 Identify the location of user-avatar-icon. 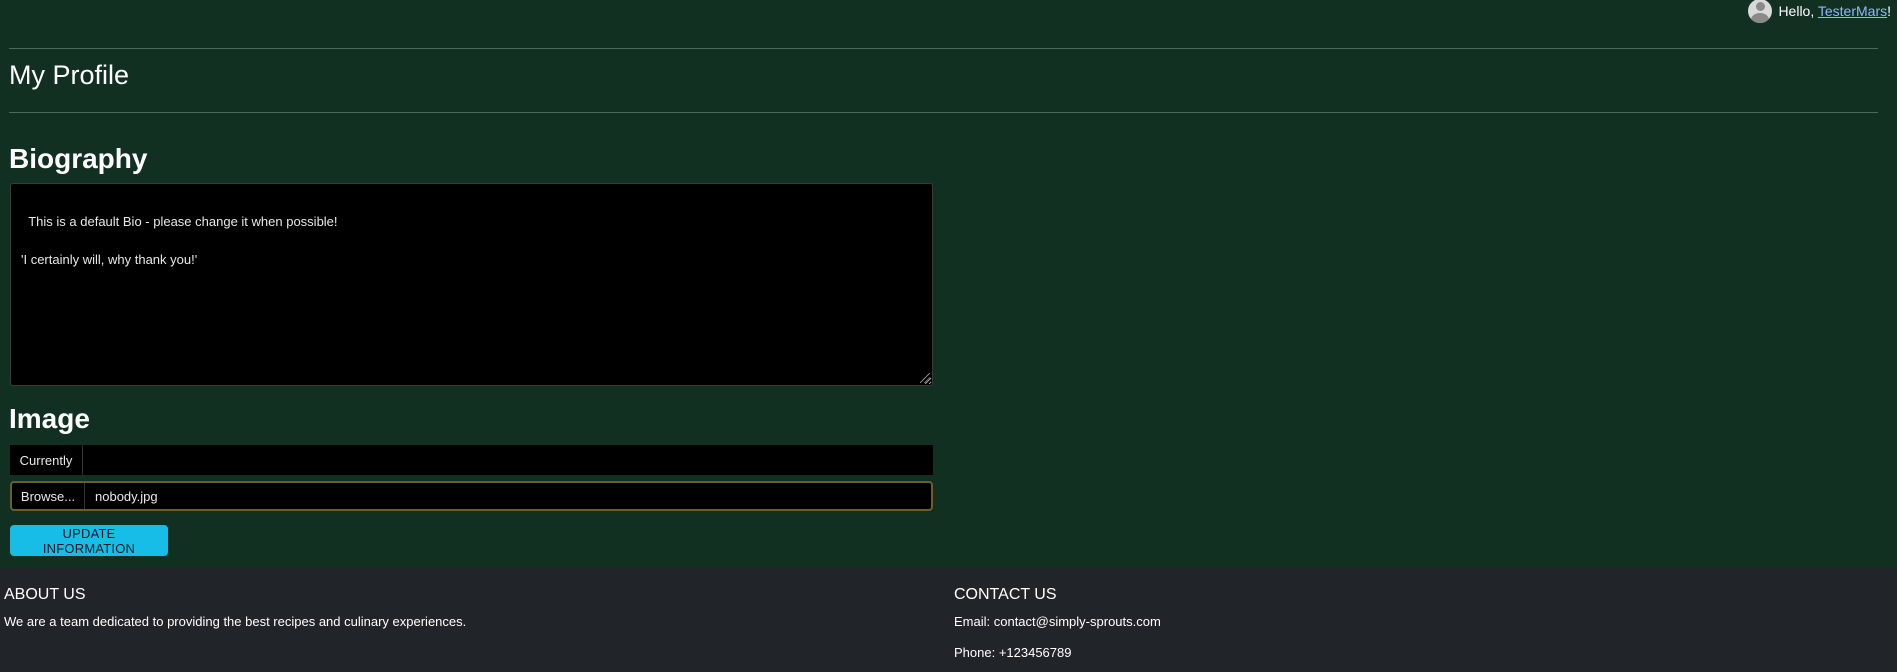
(1760, 11).